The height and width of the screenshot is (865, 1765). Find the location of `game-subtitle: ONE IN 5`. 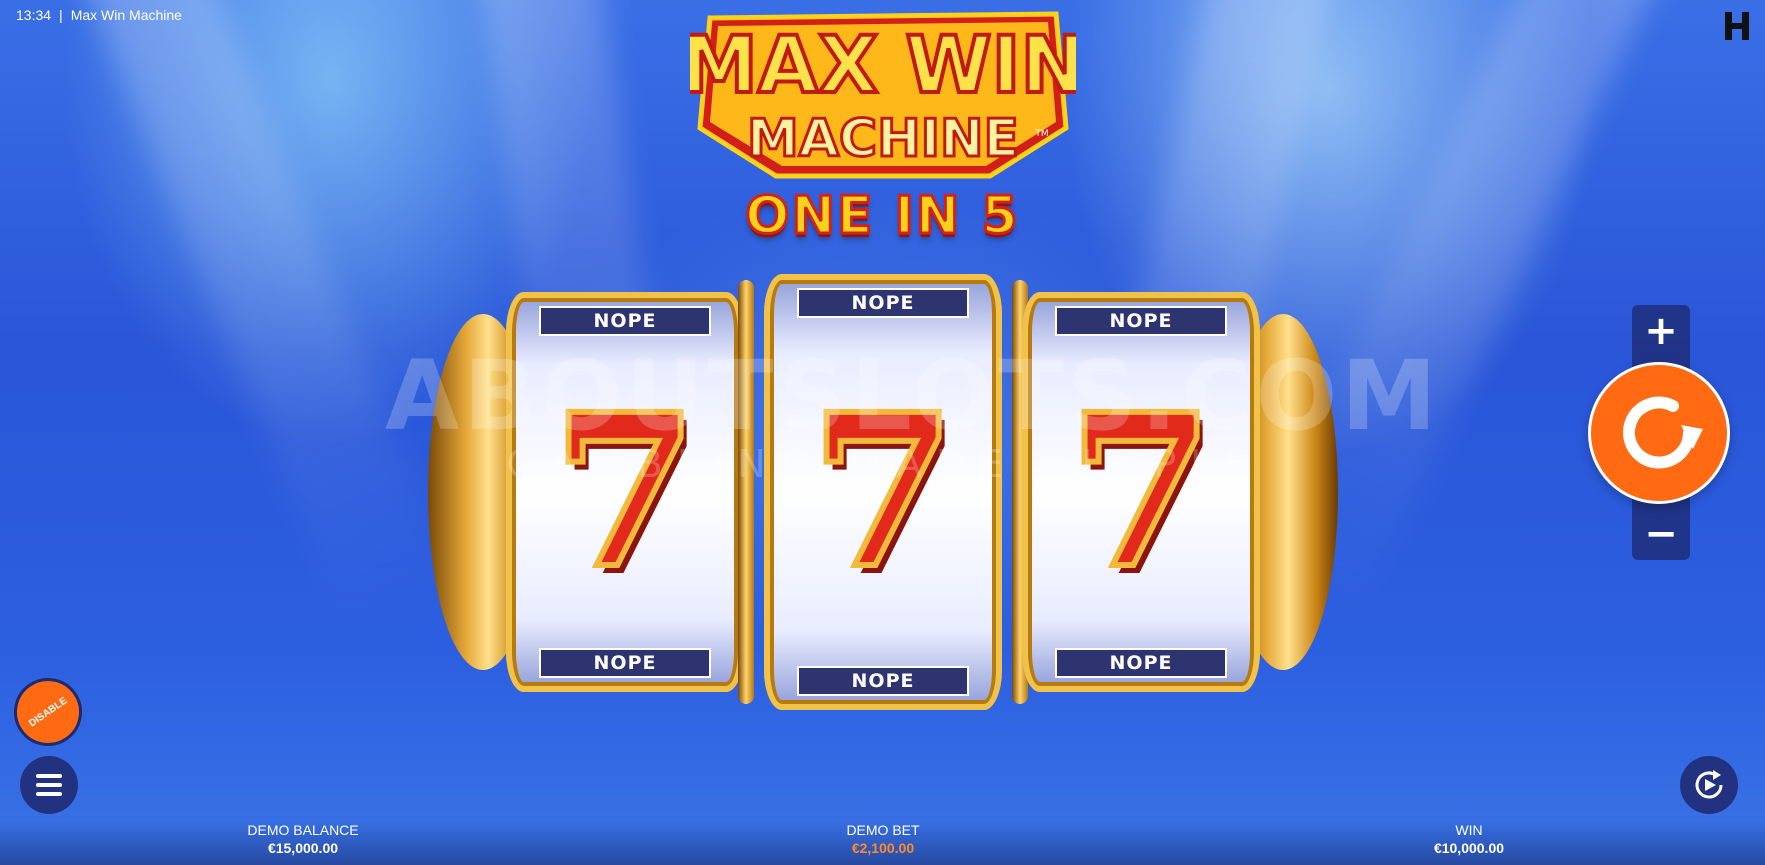

game-subtitle: ONE IN 5 is located at coordinates (882, 216).